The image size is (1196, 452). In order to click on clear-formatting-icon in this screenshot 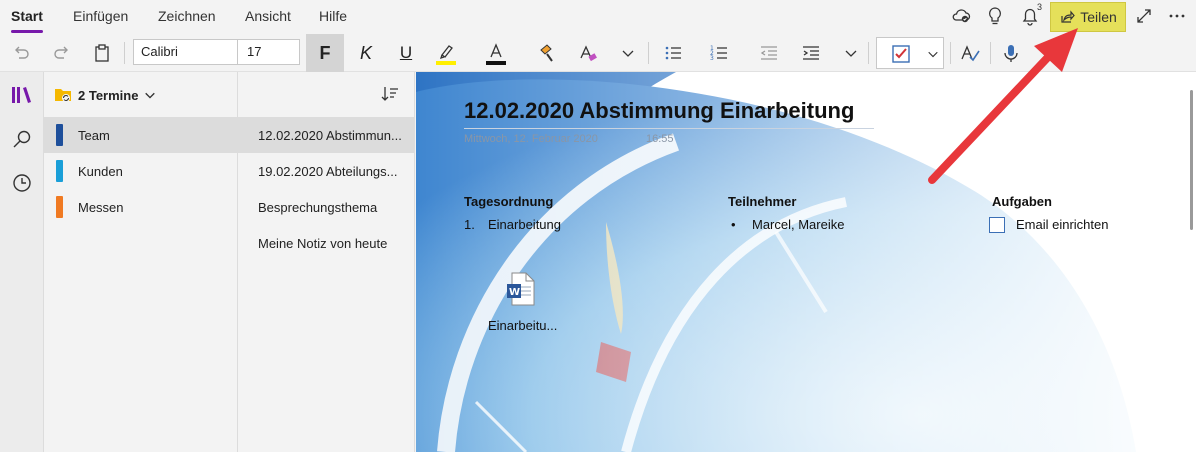, I will do `click(588, 53)`.